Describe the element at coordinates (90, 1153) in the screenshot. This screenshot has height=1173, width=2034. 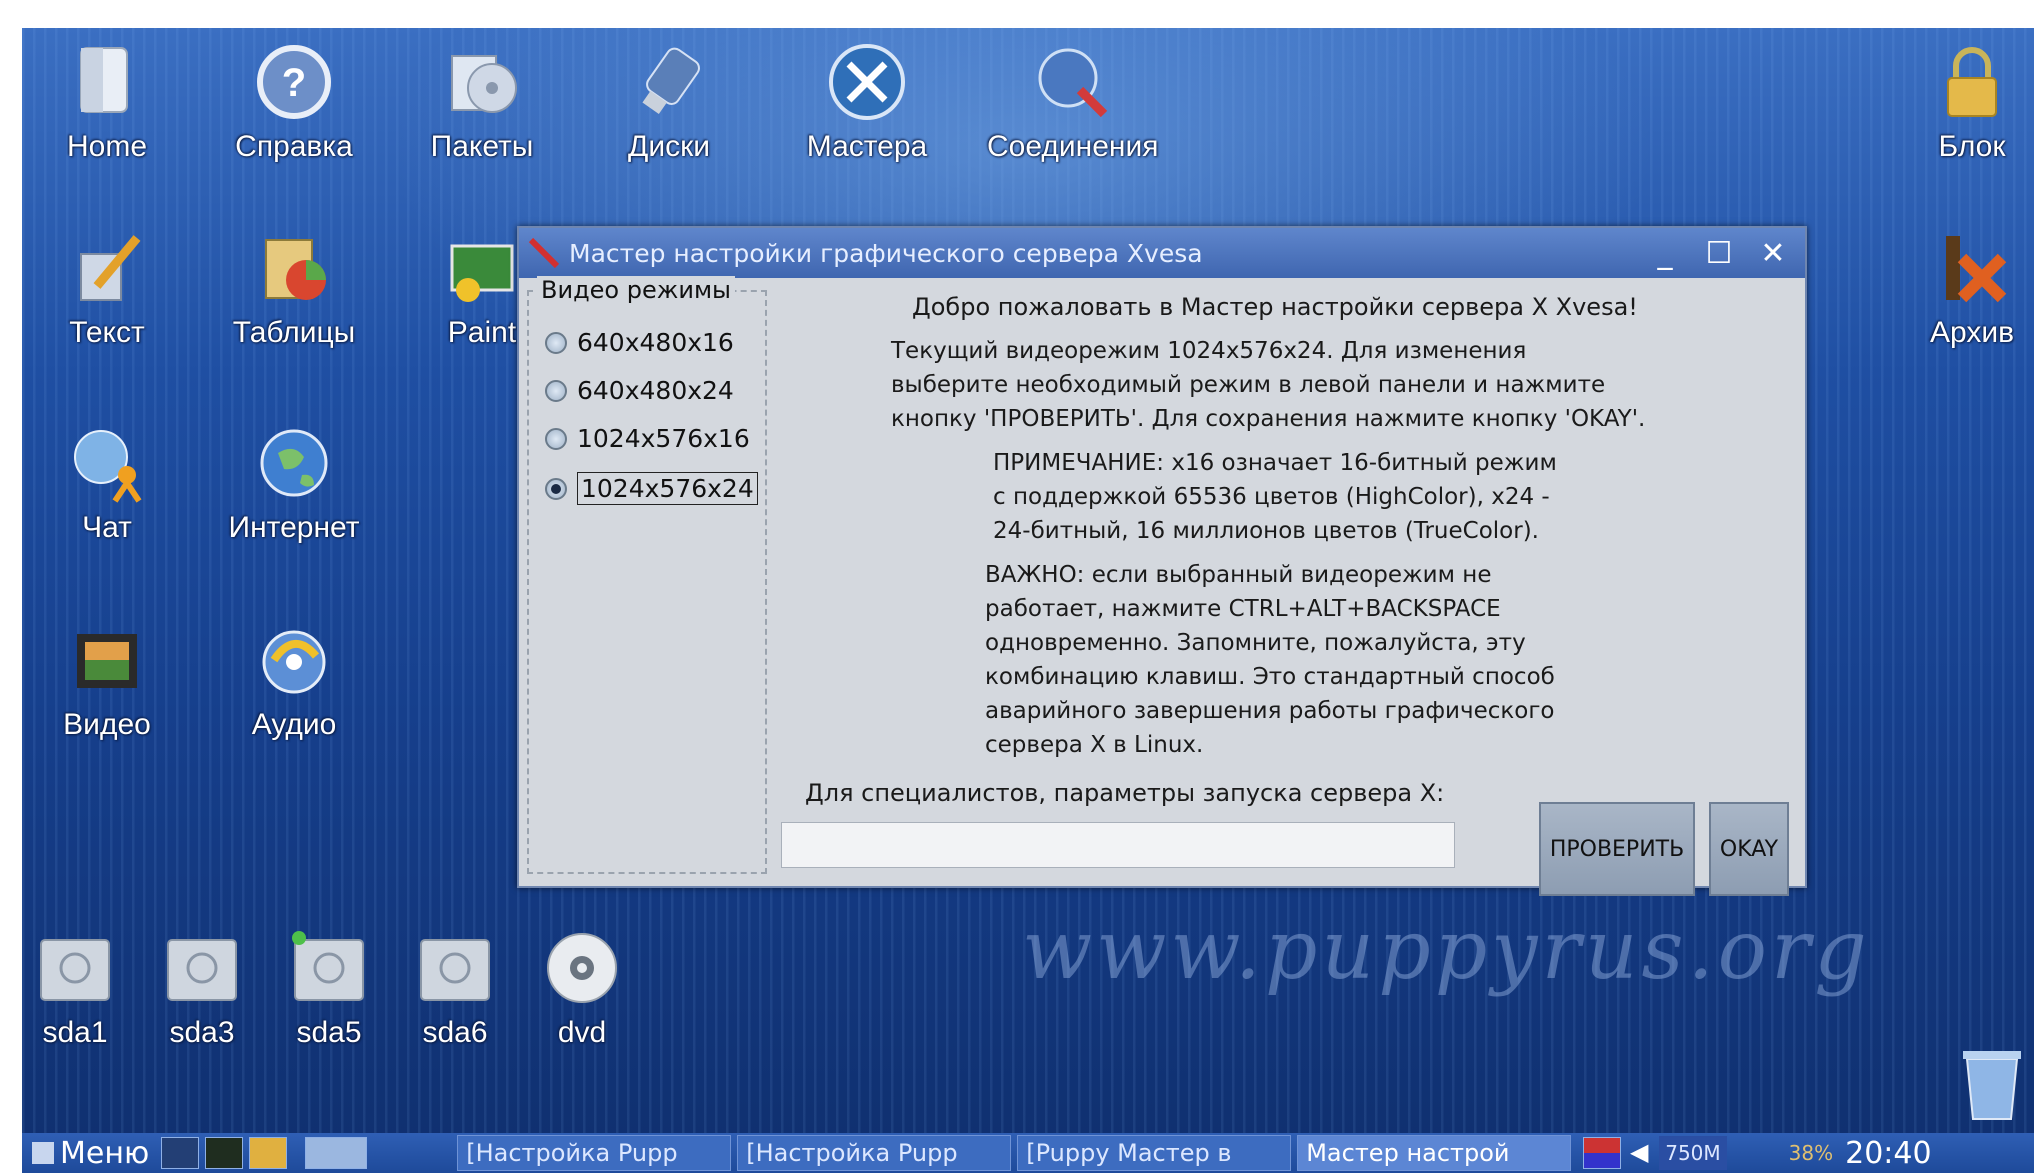
I see `start-menu-button: Меню` at that location.